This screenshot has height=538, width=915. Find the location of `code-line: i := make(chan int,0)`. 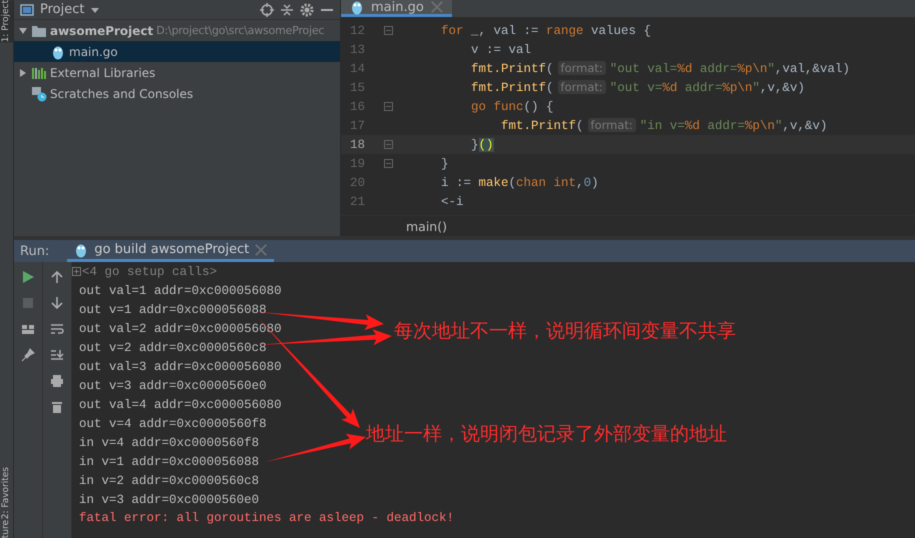

code-line: i := make(chan int,0) is located at coordinates (519, 183).